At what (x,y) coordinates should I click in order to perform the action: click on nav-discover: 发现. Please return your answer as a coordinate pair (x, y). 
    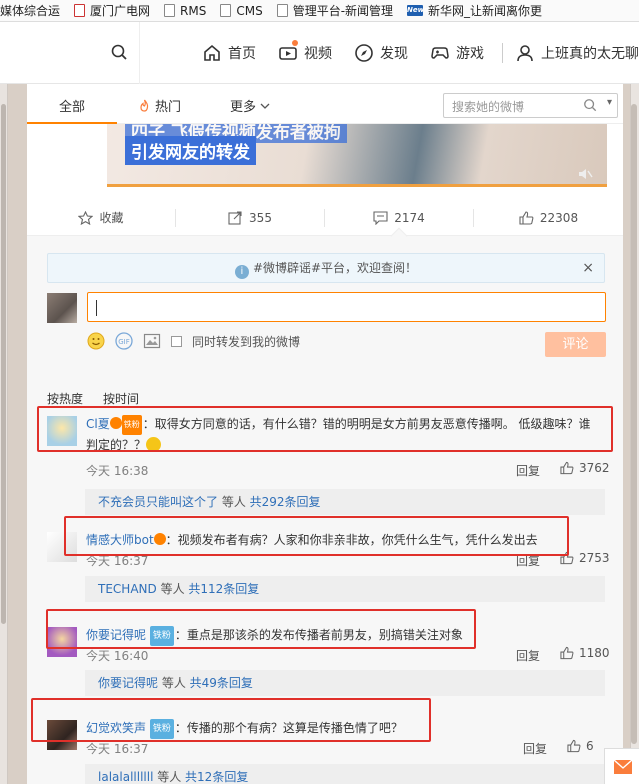
    Looking at the image, I should click on (381, 53).